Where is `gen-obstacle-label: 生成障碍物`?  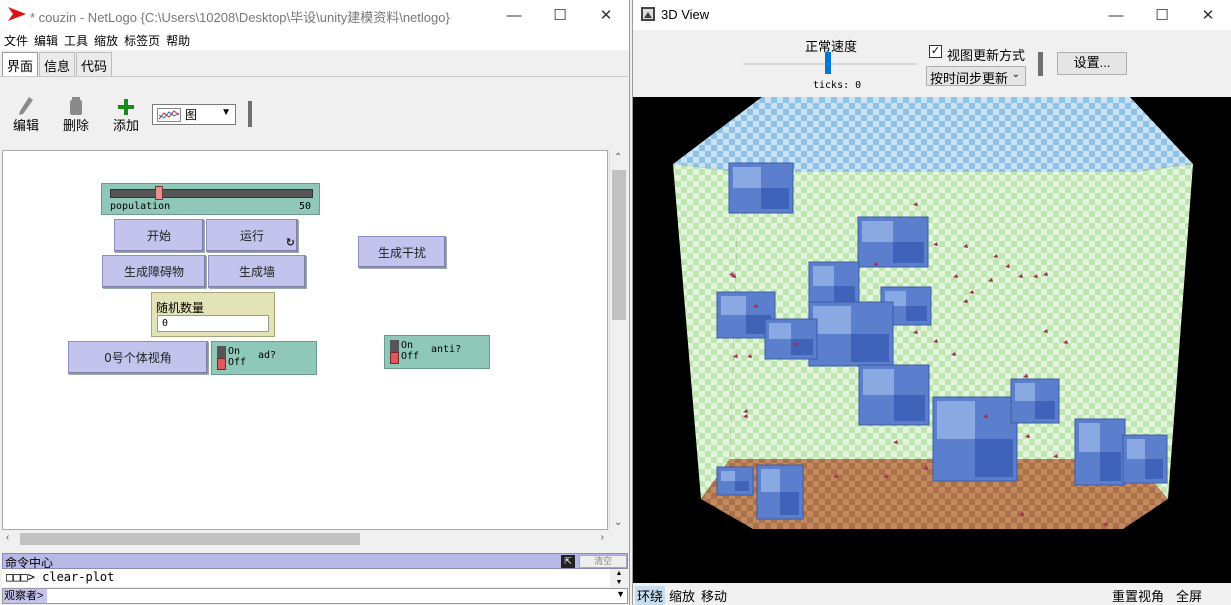
gen-obstacle-label: 生成障碍物 is located at coordinates (153, 272).